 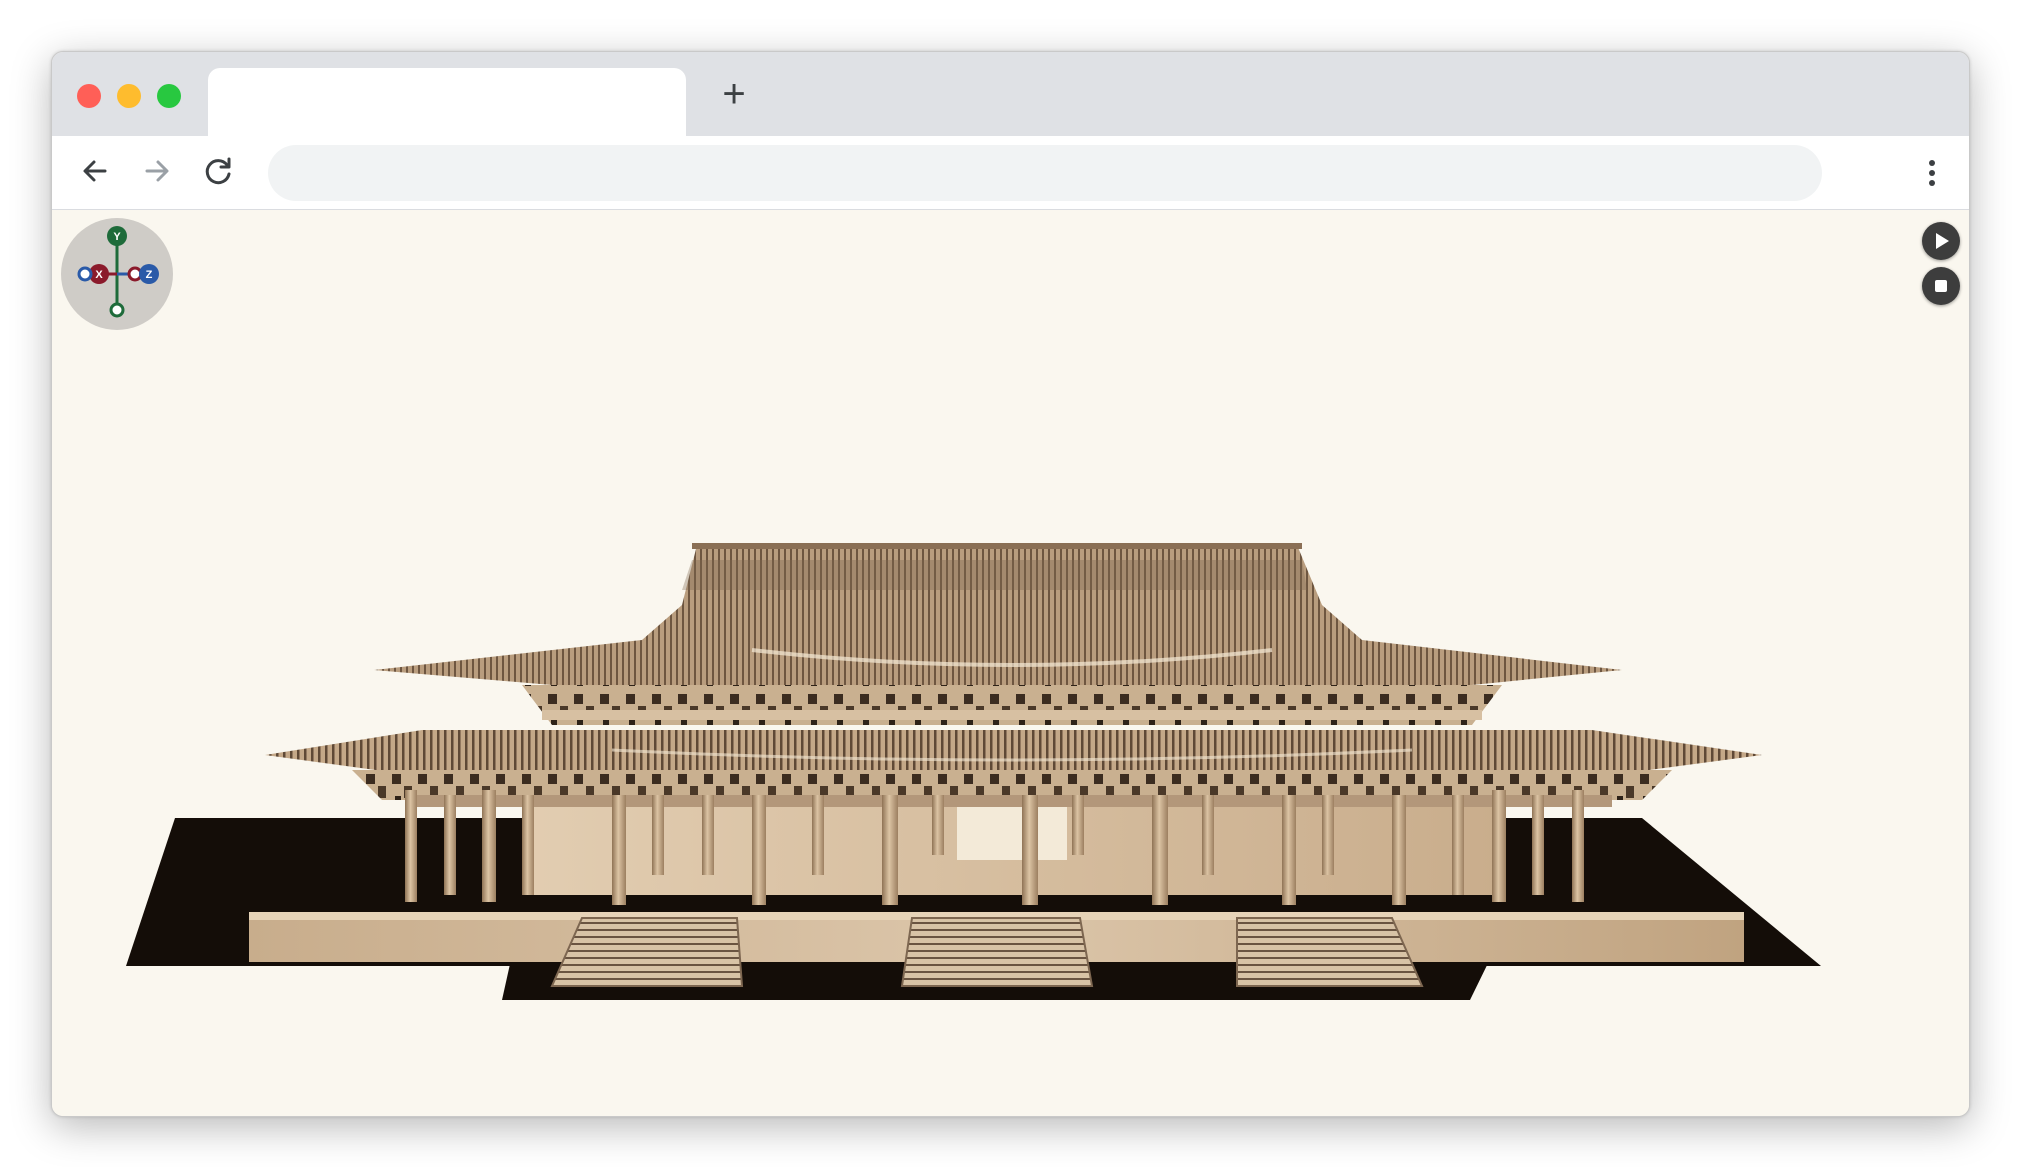 I want to click on forward-button, so click(x=157, y=171).